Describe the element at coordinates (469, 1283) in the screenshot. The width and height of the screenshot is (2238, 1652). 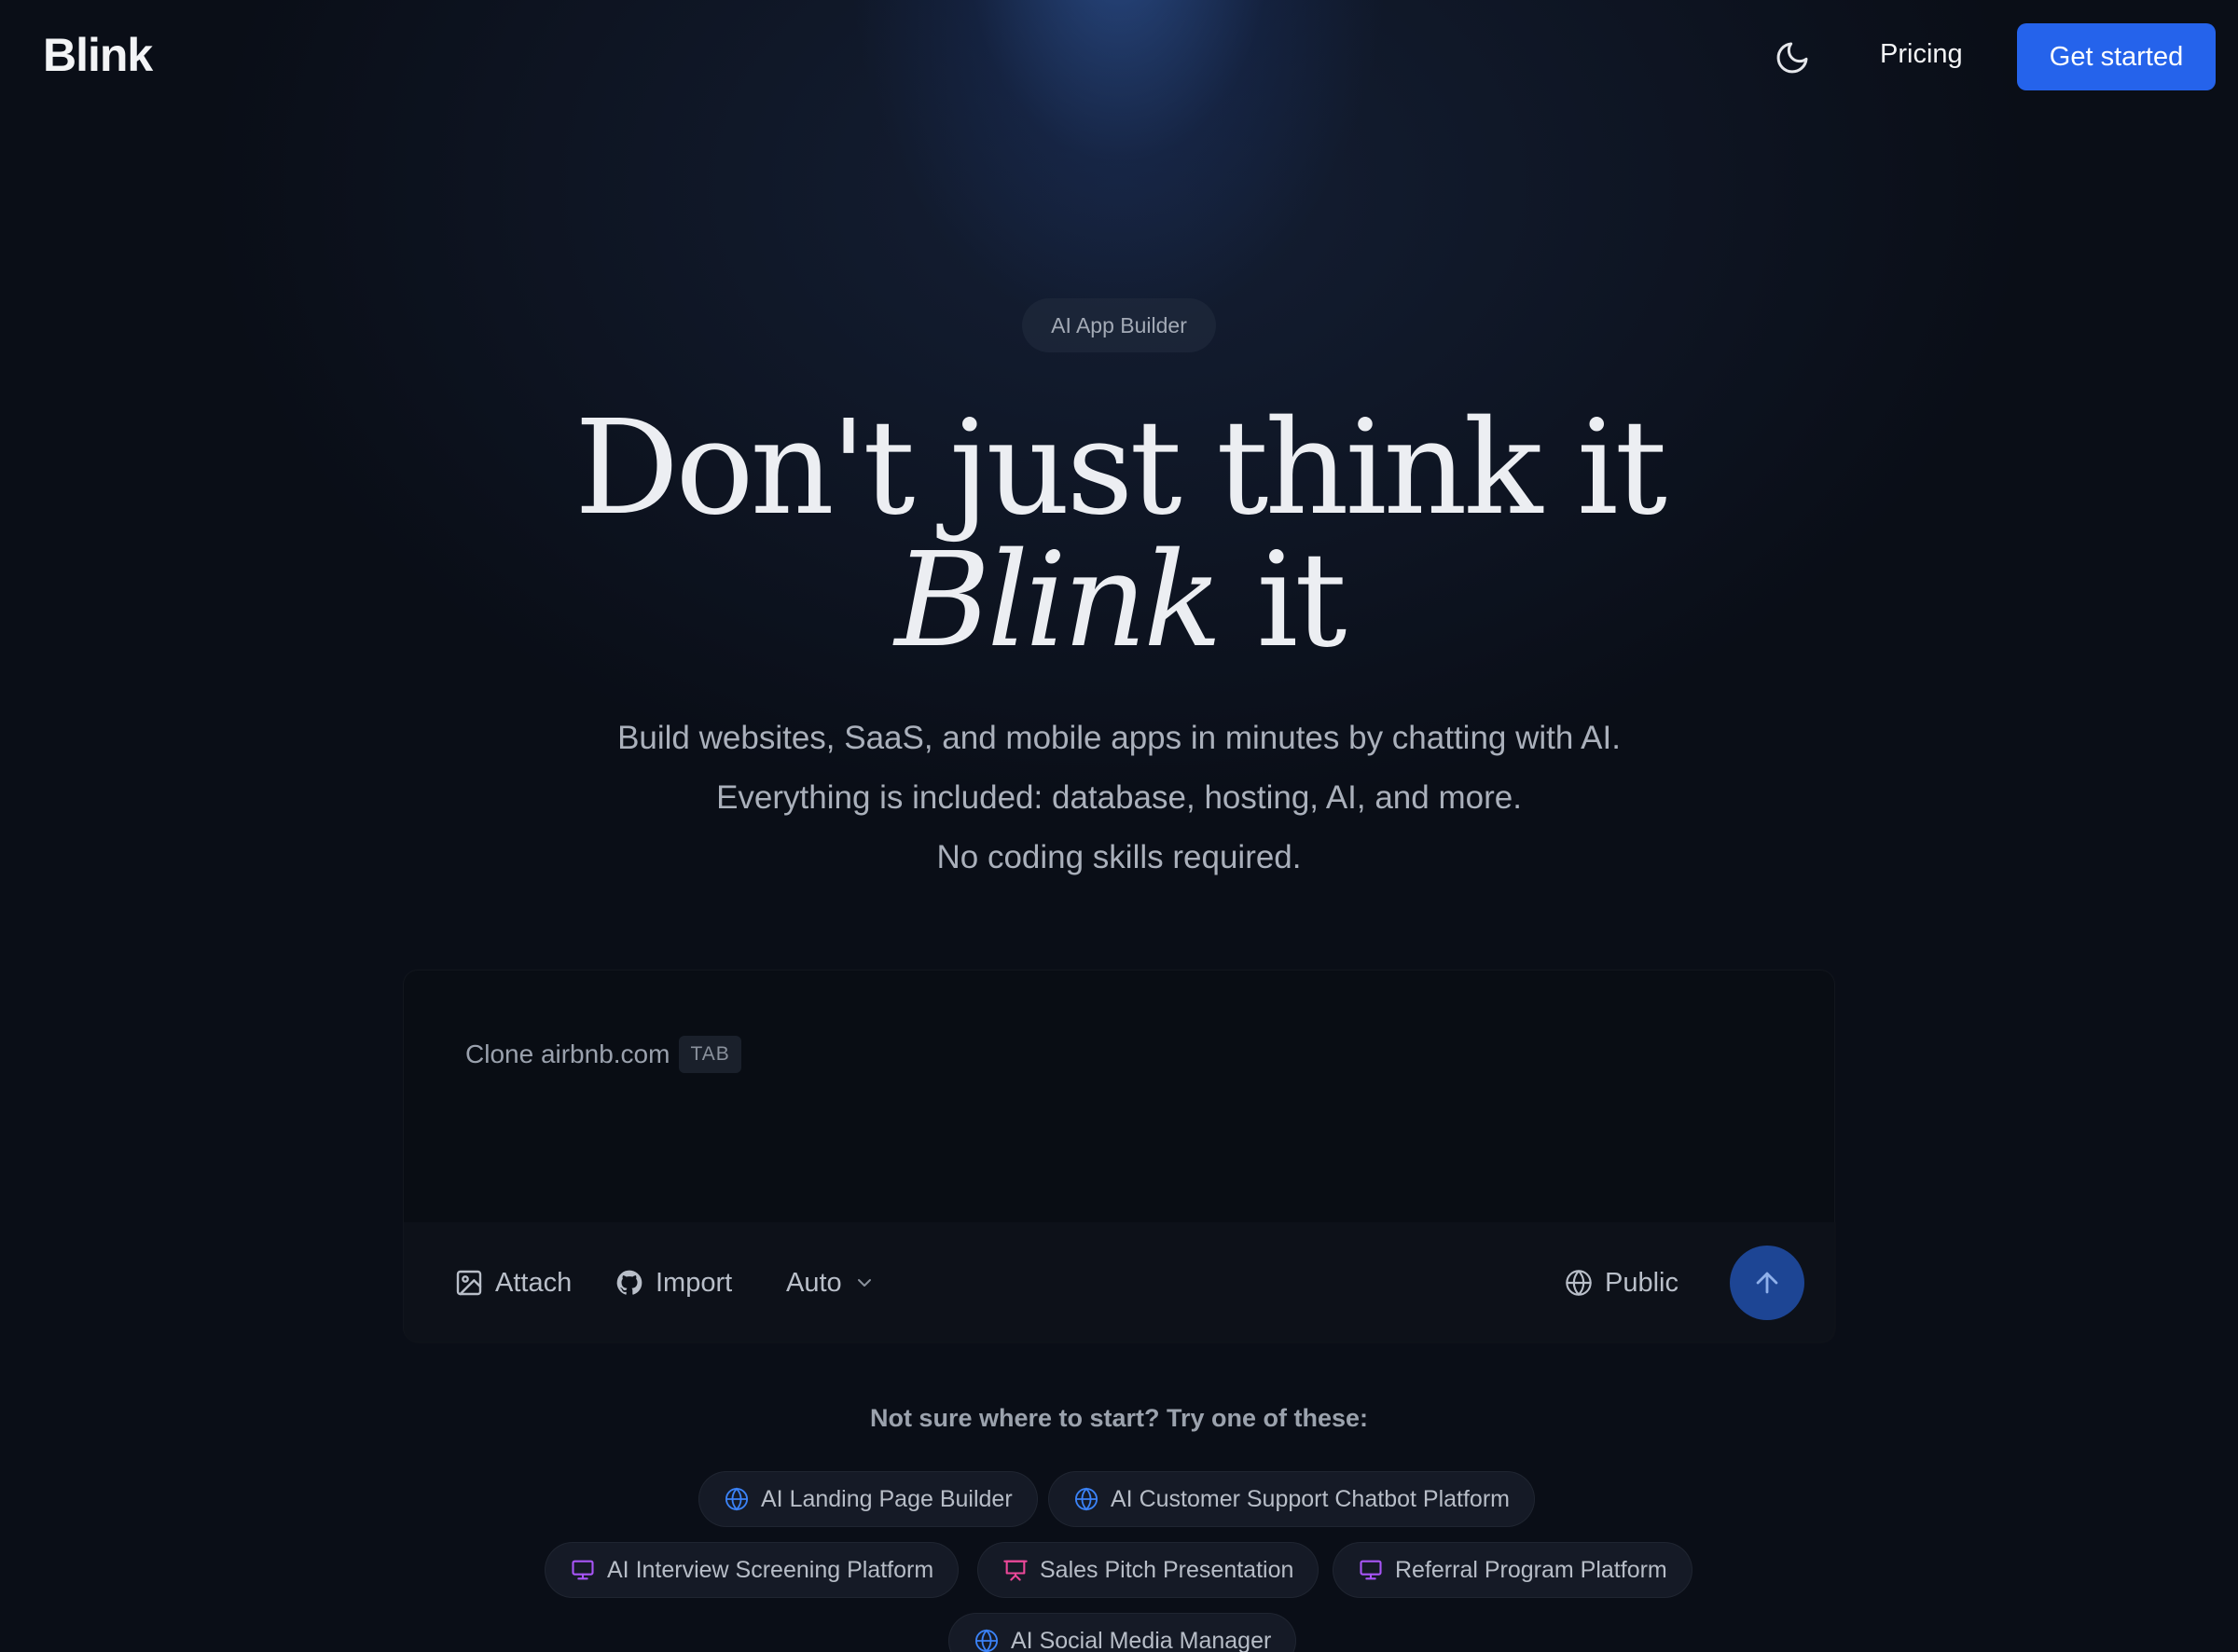
I see `image-icon` at that location.